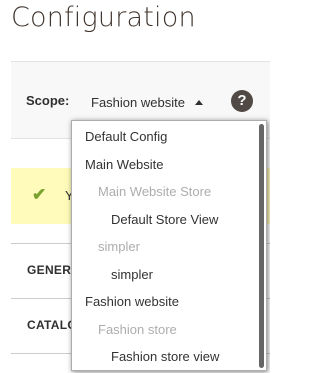  I want to click on scope-current-value: Fashion website, so click(138, 102).